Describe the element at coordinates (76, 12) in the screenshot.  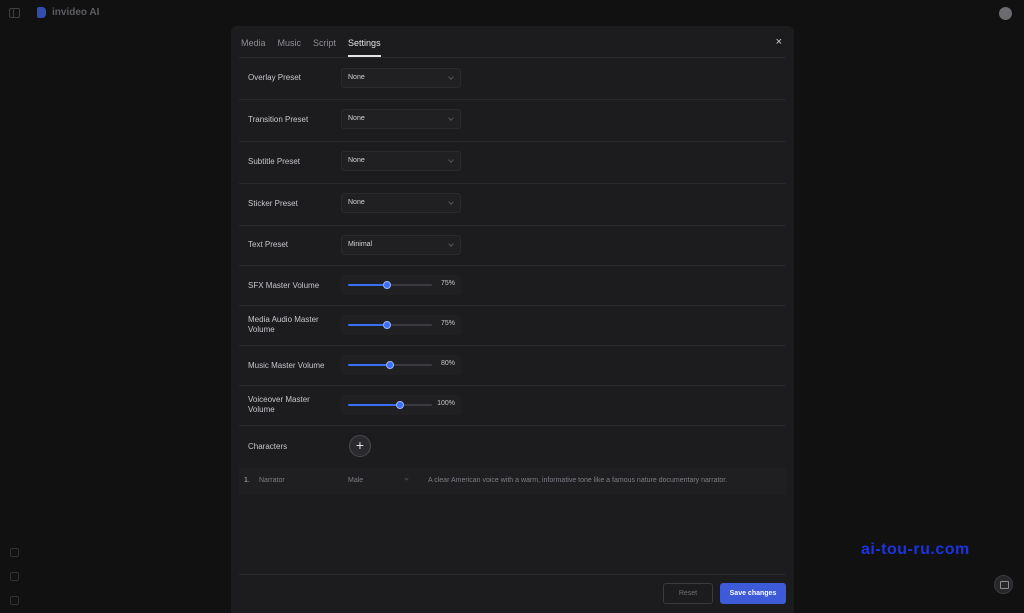
I see `app-name: invideo AI` at that location.